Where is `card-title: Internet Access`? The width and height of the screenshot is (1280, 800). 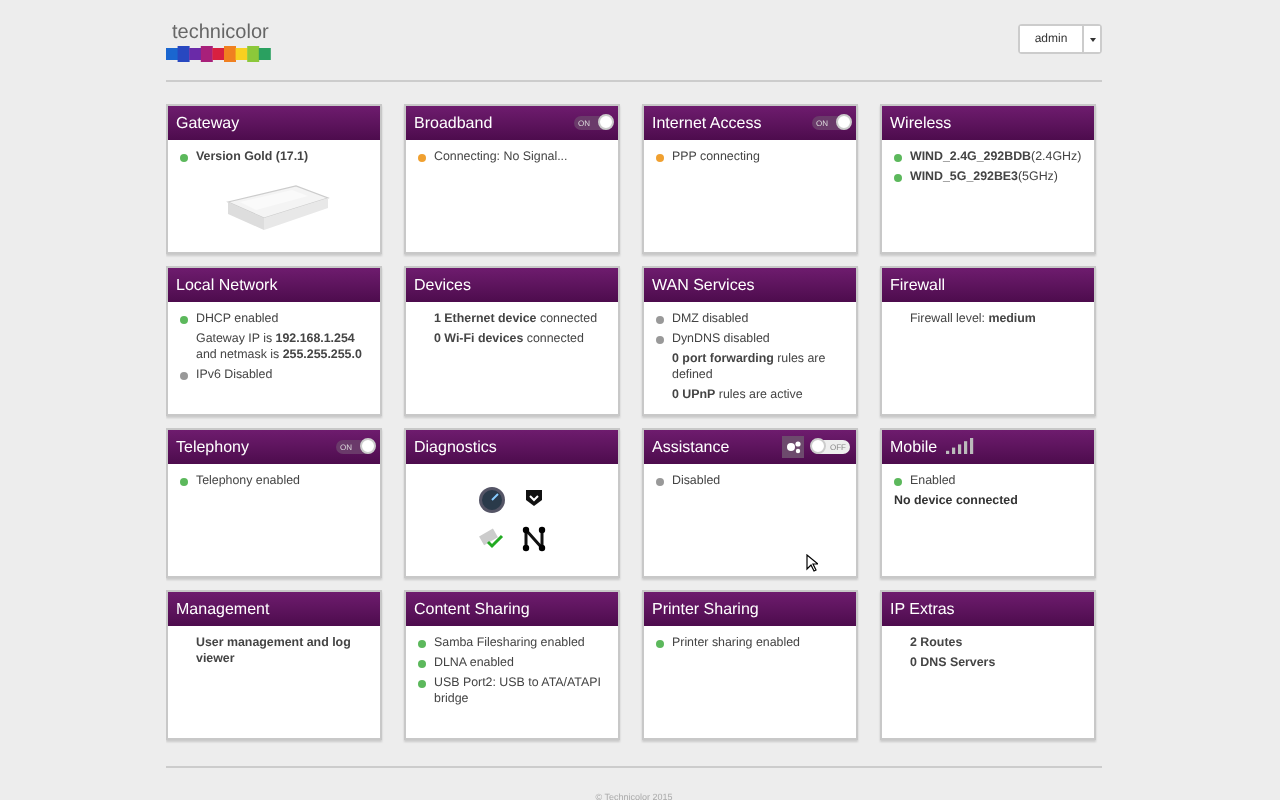 card-title: Internet Access is located at coordinates (708, 123).